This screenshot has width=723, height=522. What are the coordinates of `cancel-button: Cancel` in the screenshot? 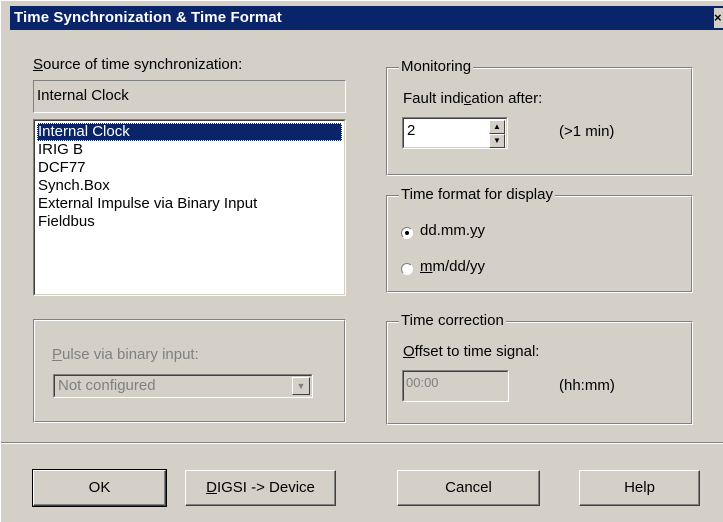 It's located at (468, 488).